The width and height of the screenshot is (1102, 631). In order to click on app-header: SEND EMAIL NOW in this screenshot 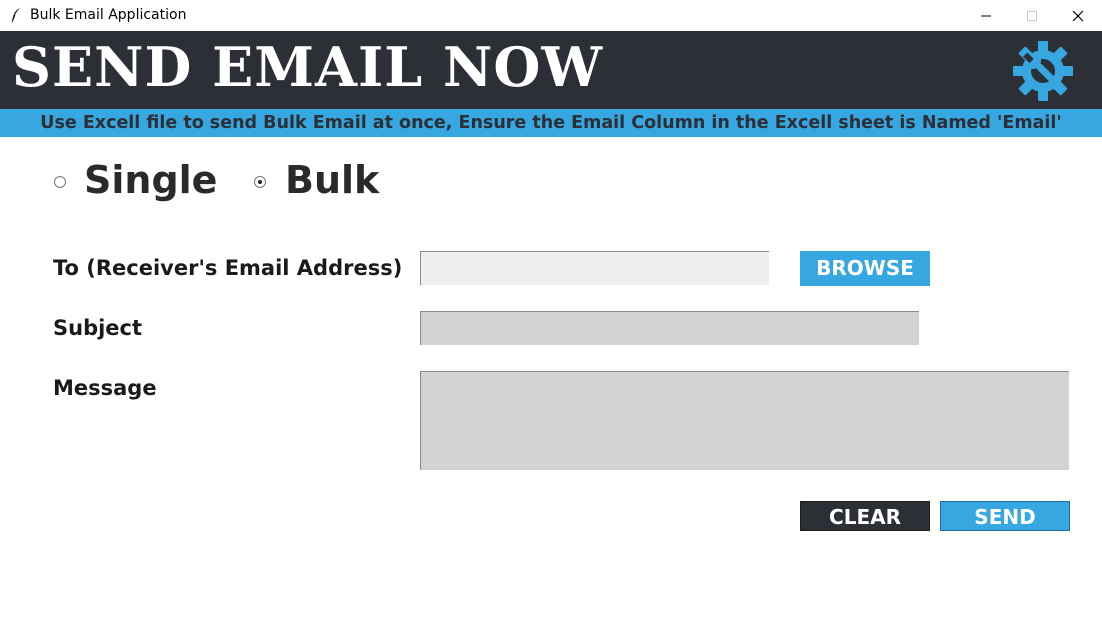, I will do `click(551, 70)`.